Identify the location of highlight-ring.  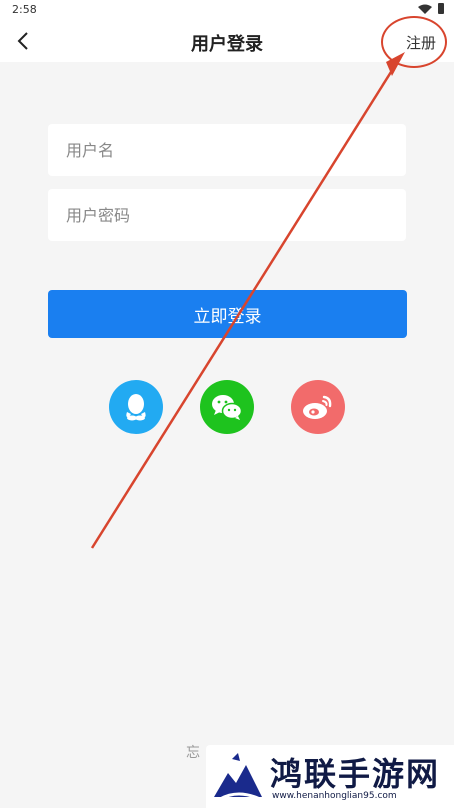
(414, 42).